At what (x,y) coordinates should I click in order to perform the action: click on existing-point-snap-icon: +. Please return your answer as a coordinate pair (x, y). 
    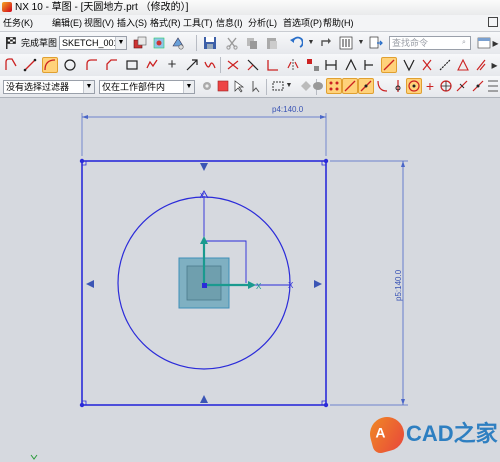
    Looking at the image, I should click on (430, 86).